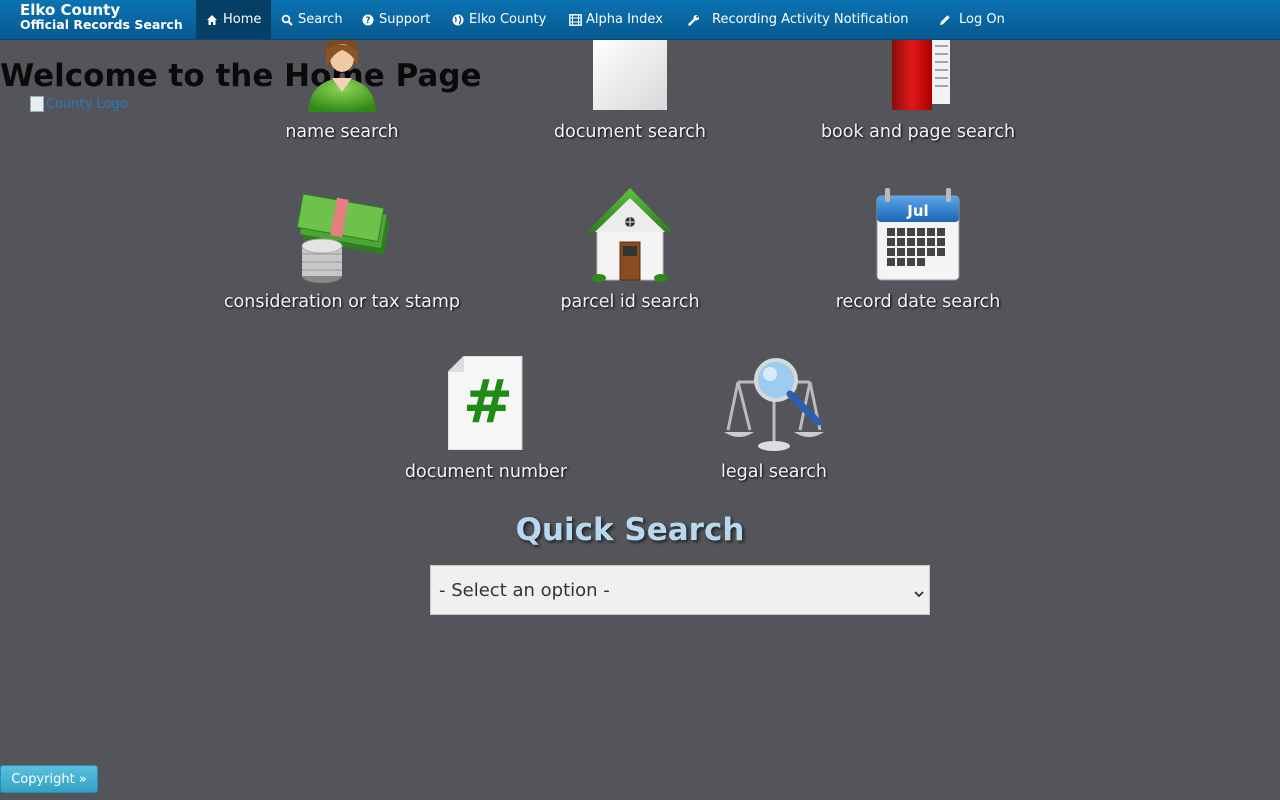 The height and width of the screenshot is (800, 1280). Describe the element at coordinates (630, 302) in the screenshot. I see `tile-parcel-id-search-label: parcel id search` at that location.